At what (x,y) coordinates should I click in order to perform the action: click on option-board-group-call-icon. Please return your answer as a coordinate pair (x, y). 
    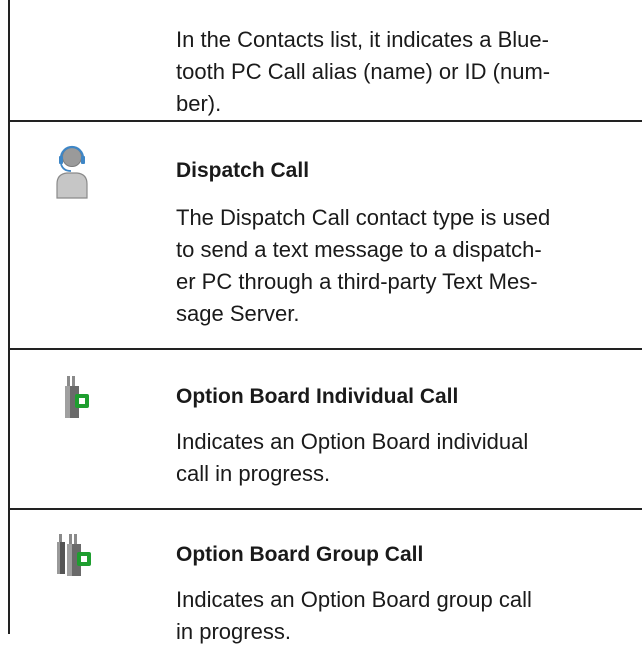
    Looking at the image, I should click on (75, 556).